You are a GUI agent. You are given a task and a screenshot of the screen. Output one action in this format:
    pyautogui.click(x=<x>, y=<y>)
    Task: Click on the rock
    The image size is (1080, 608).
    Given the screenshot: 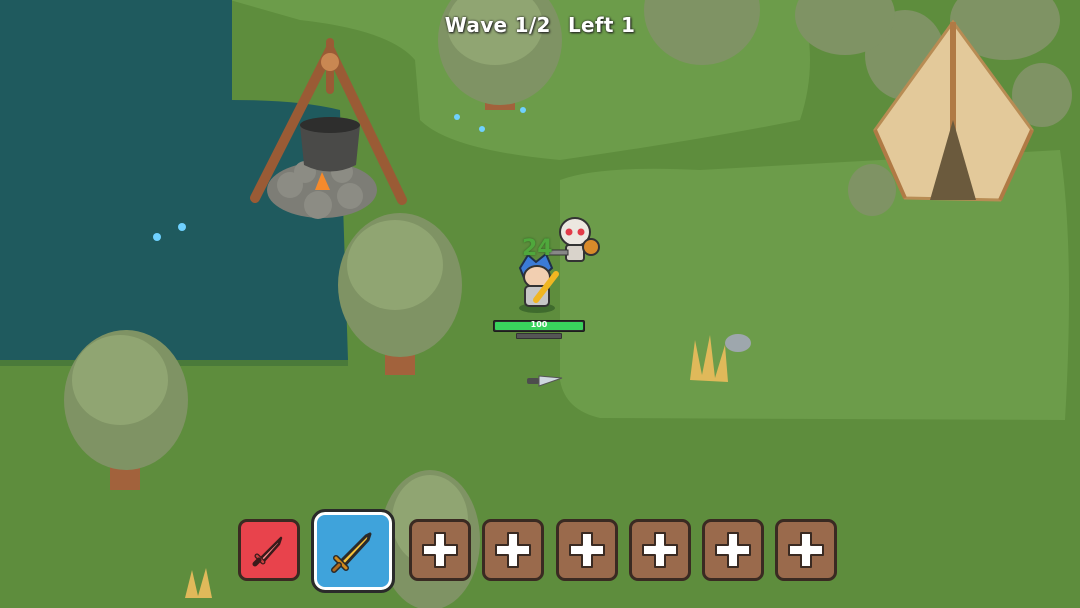 What is the action you would take?
    pyautogui.click(x=738, y=343)
    